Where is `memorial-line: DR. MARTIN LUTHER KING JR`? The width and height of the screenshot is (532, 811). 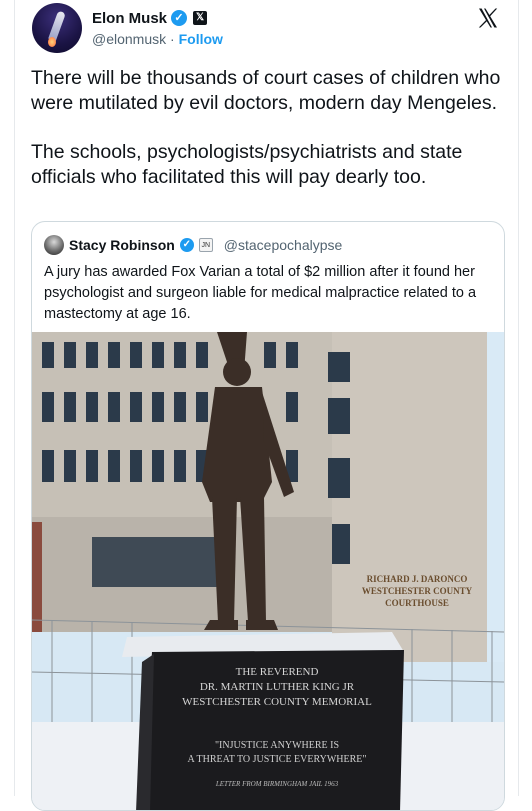
memorial-line: DR. MARTIN LUTHER KING JR is located at coordinates (277, 687).